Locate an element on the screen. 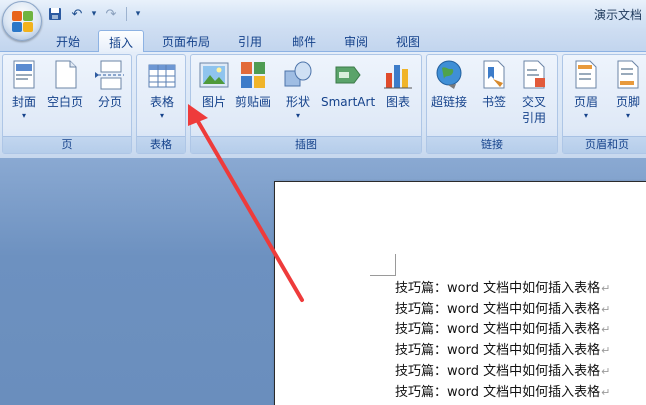  group-pages-label: 页 is located at coordinates (67, 144).